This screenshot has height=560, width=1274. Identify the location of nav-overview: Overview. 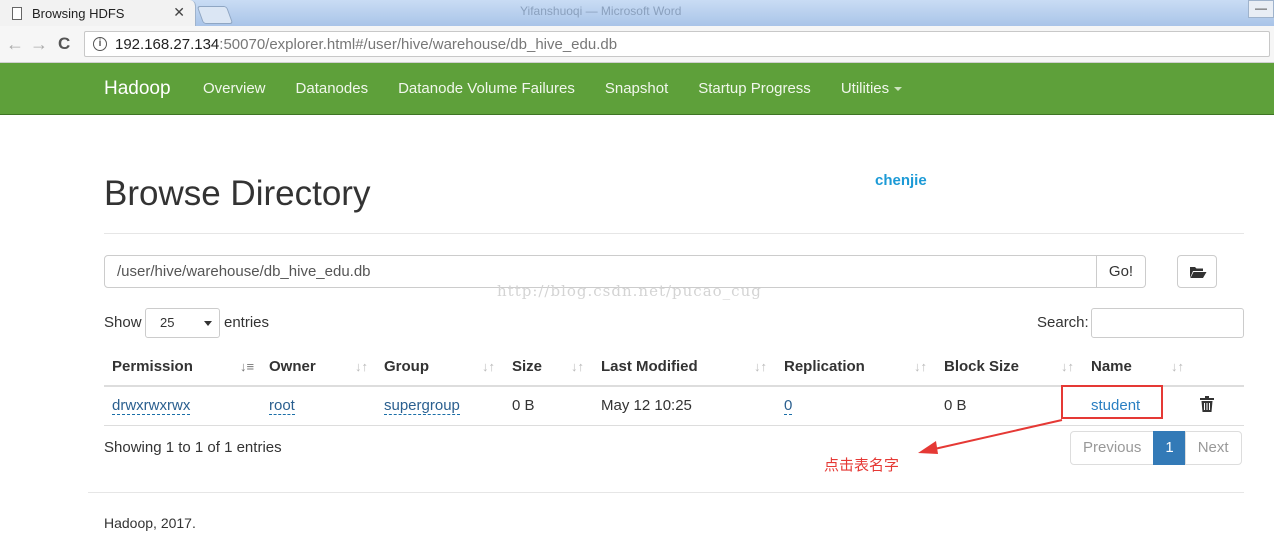
(234, 88).